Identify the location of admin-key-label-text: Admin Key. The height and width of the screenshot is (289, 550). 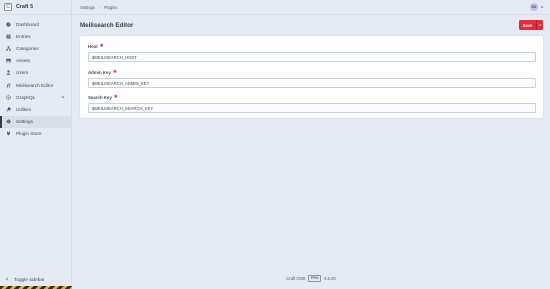
(99, 72).